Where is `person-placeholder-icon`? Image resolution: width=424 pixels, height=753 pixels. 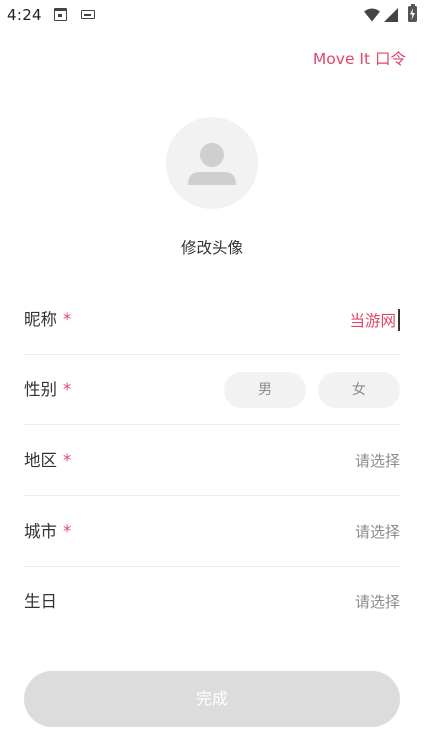
person-placeholder-icon is located at coordinates (212, 164).